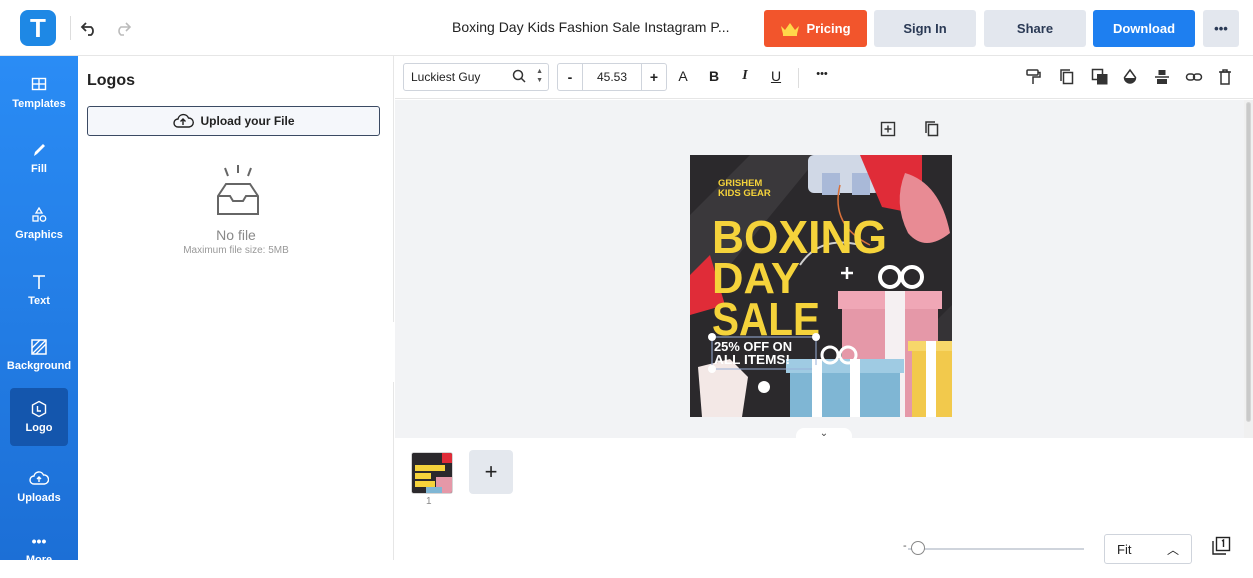 Image resolution: width=1253 pixels, height=578 pixels. I want to click on sidebar-label: Uploads, so click(39, 498).